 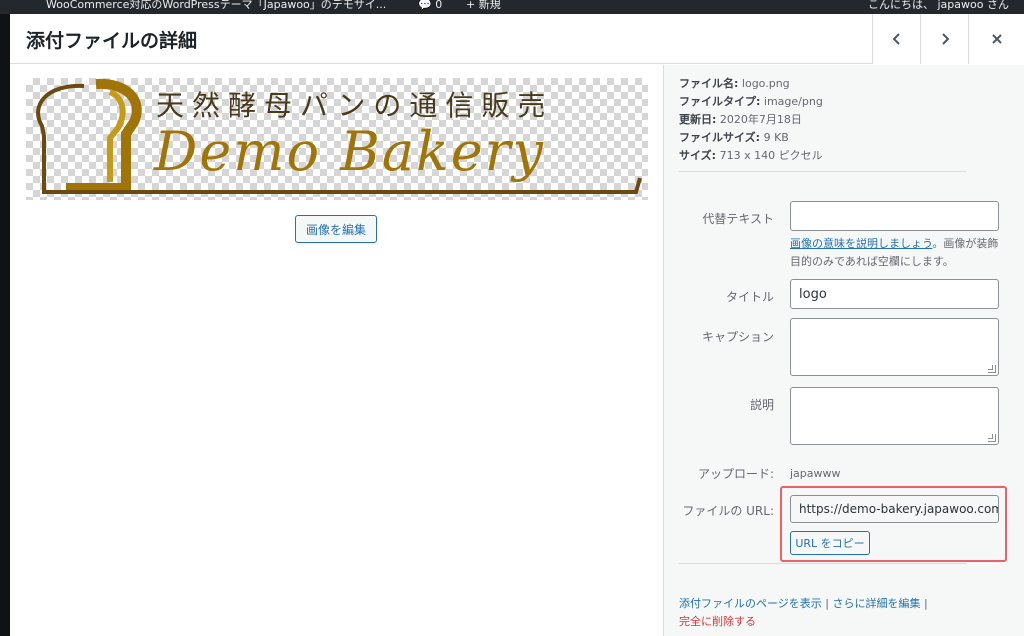 I want to click on attachment-image: 天然酵母パンの通信販売 Demo Bakery, so click(x=337, y=139).